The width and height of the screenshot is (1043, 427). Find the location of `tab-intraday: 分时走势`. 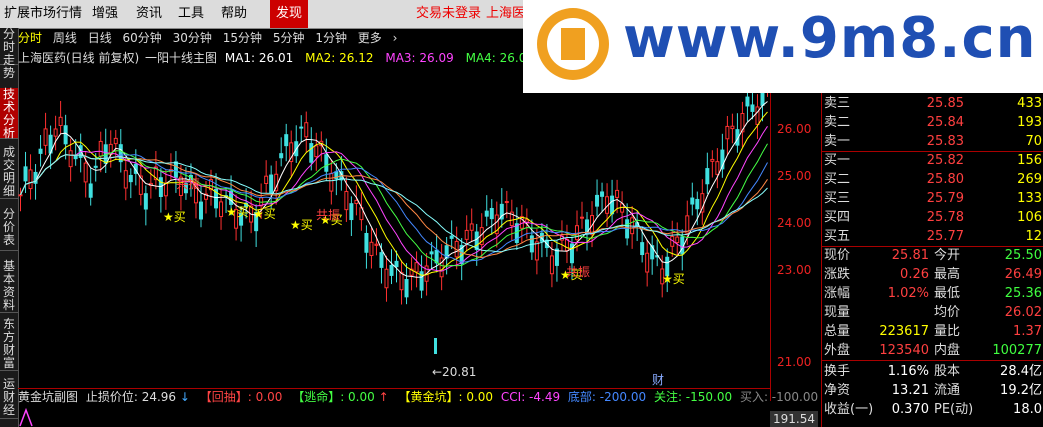

tab-intraday: 分时走势 is located at coordinates (9, 54).